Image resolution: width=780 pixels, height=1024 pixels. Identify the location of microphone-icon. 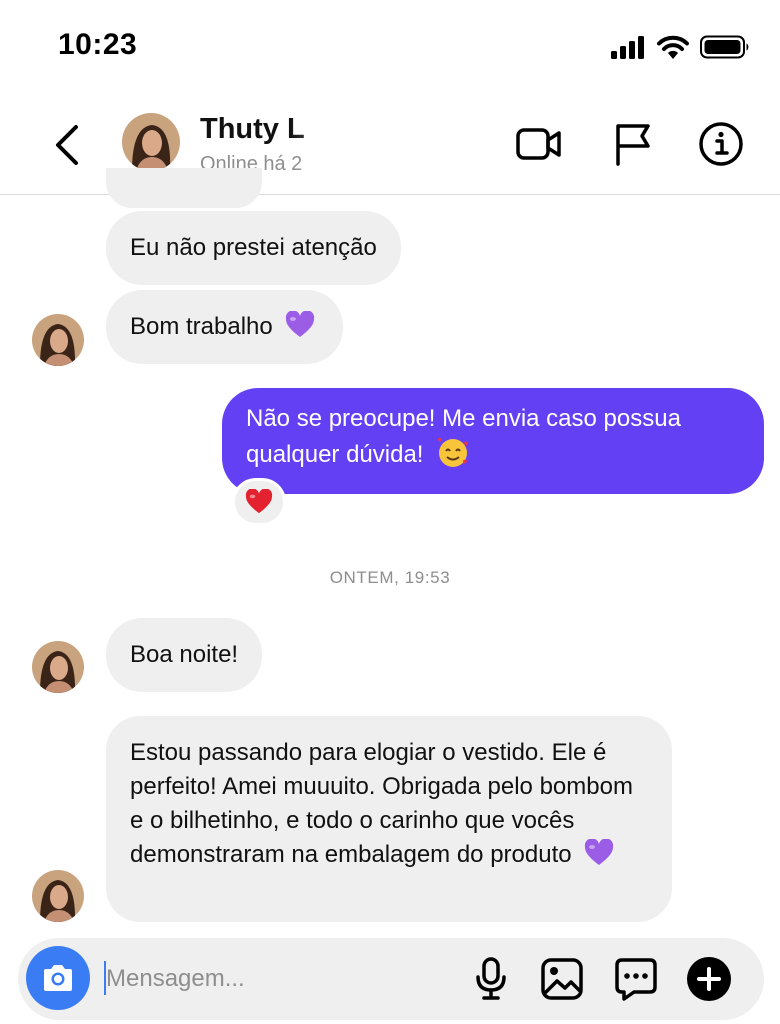
(491, 978).